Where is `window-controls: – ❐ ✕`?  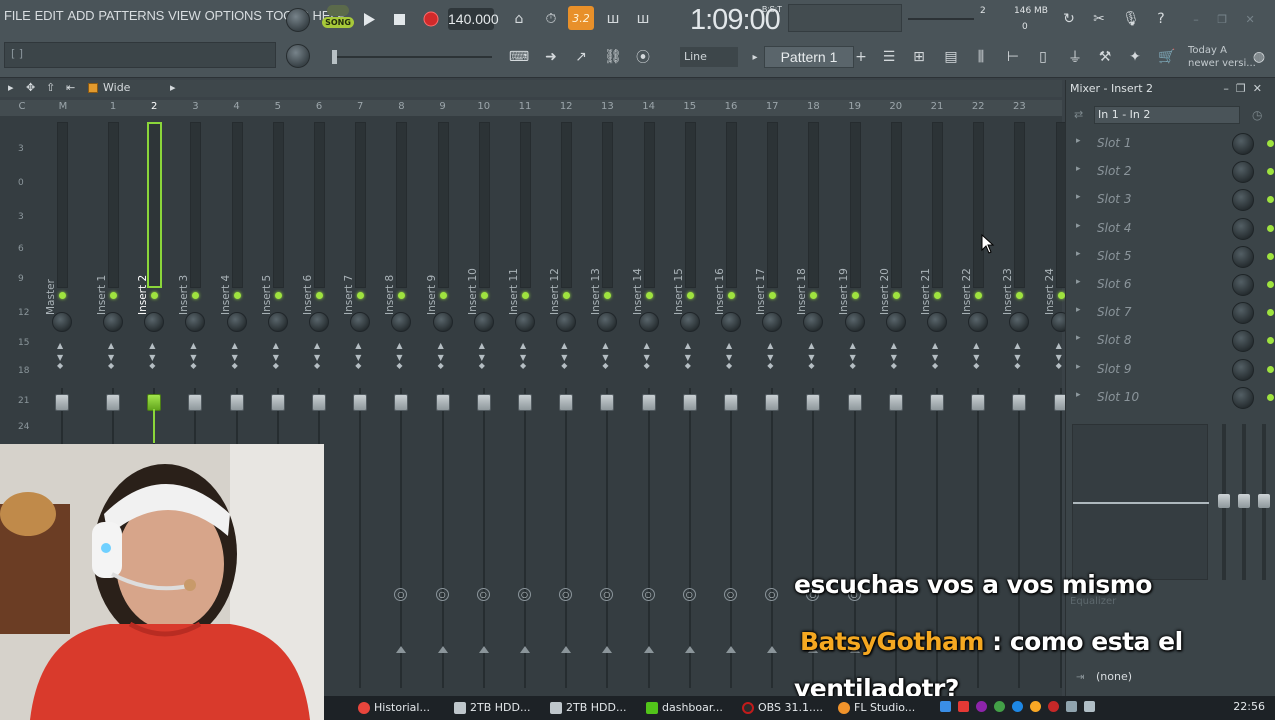 window-controls: – ❐ ✕ is located at coordinates (1224, 19).